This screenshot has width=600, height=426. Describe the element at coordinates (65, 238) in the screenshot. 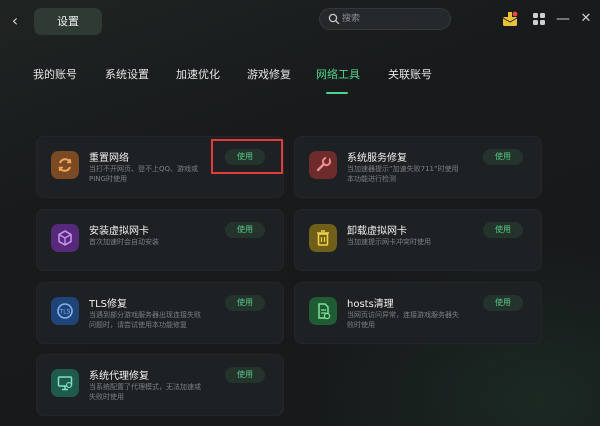

I see `cube-icon` at that location.